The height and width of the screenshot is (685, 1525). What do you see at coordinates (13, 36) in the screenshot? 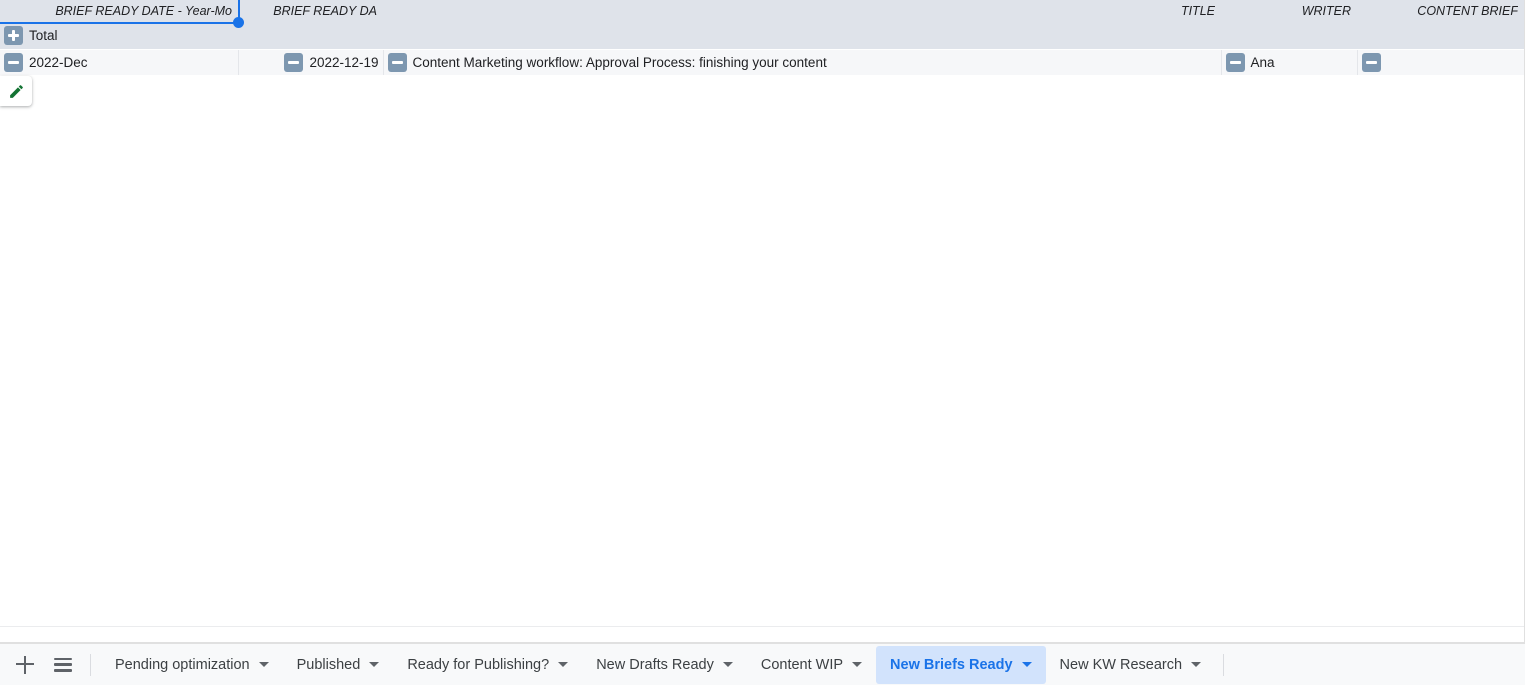
I see `expand-plus-icon` at bounding box center [13, 36].